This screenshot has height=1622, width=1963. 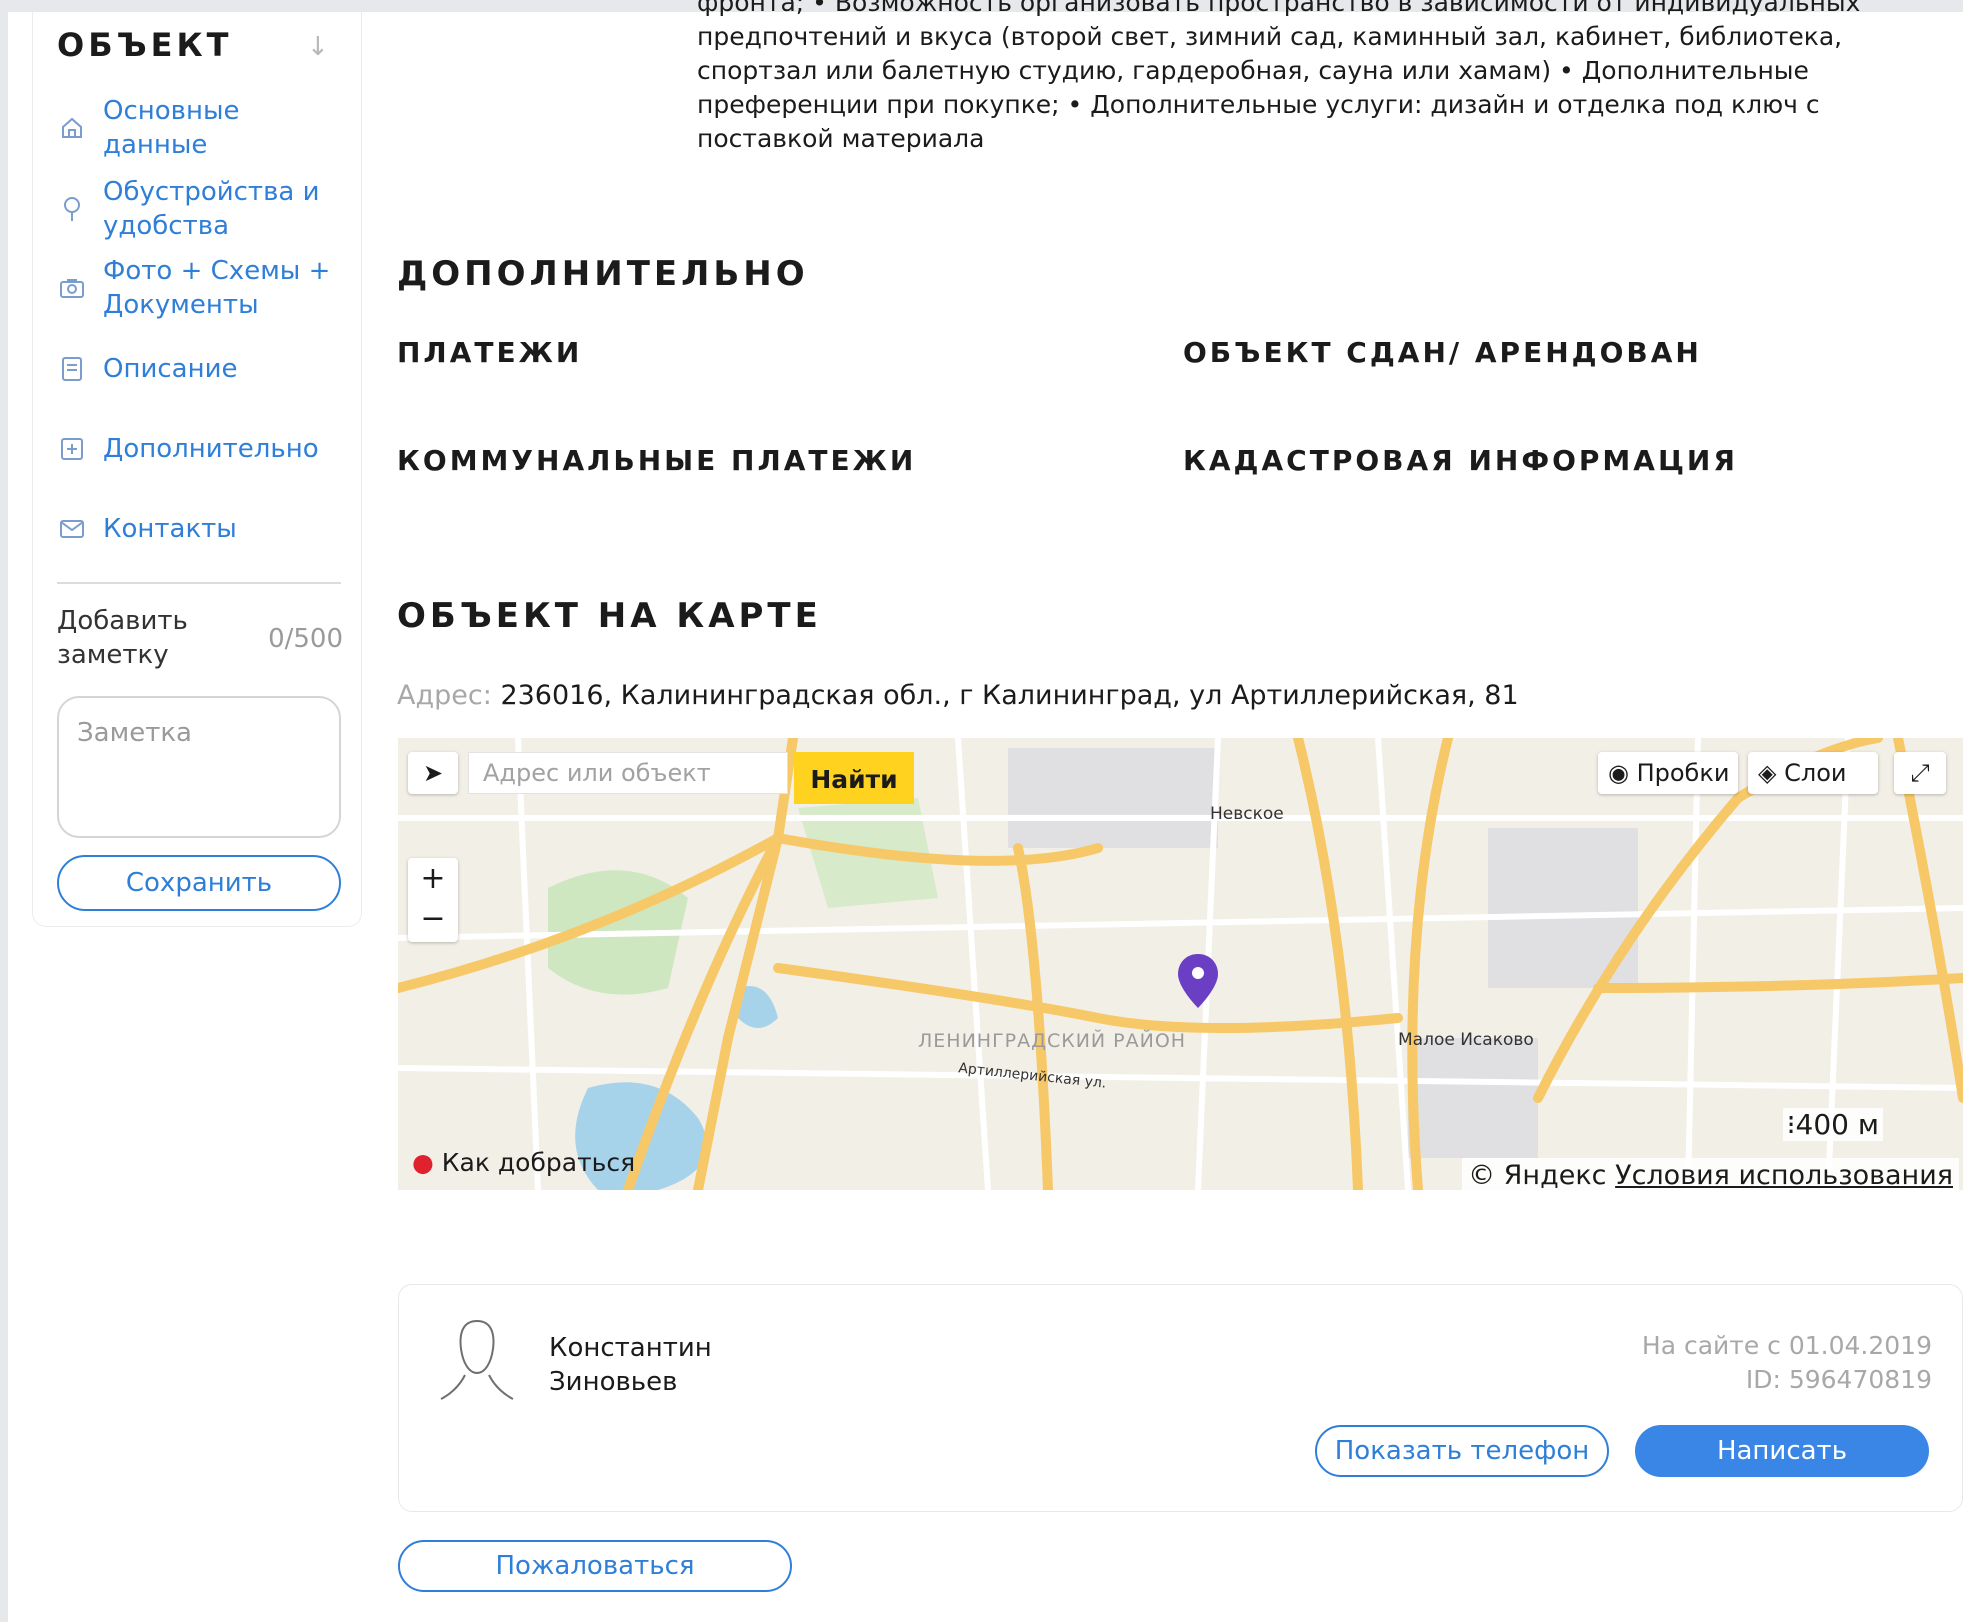 I want to click on mail-icon, so click(x=72, y=529).